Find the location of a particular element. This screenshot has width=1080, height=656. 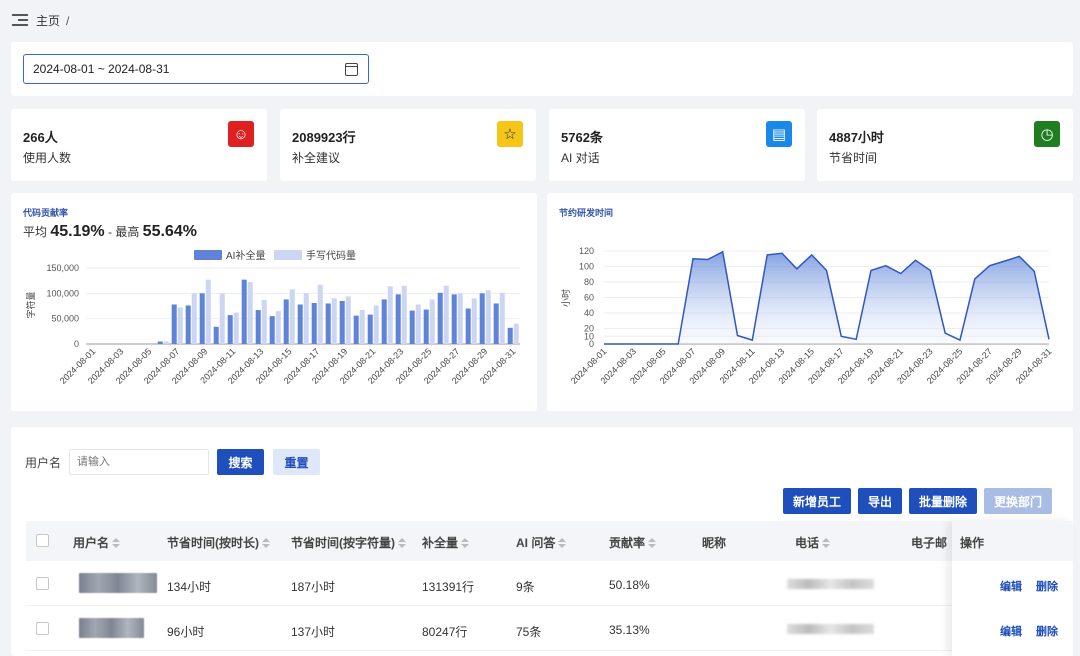

chart-title: 代码贡献率 is located at coordinates (46, 213).